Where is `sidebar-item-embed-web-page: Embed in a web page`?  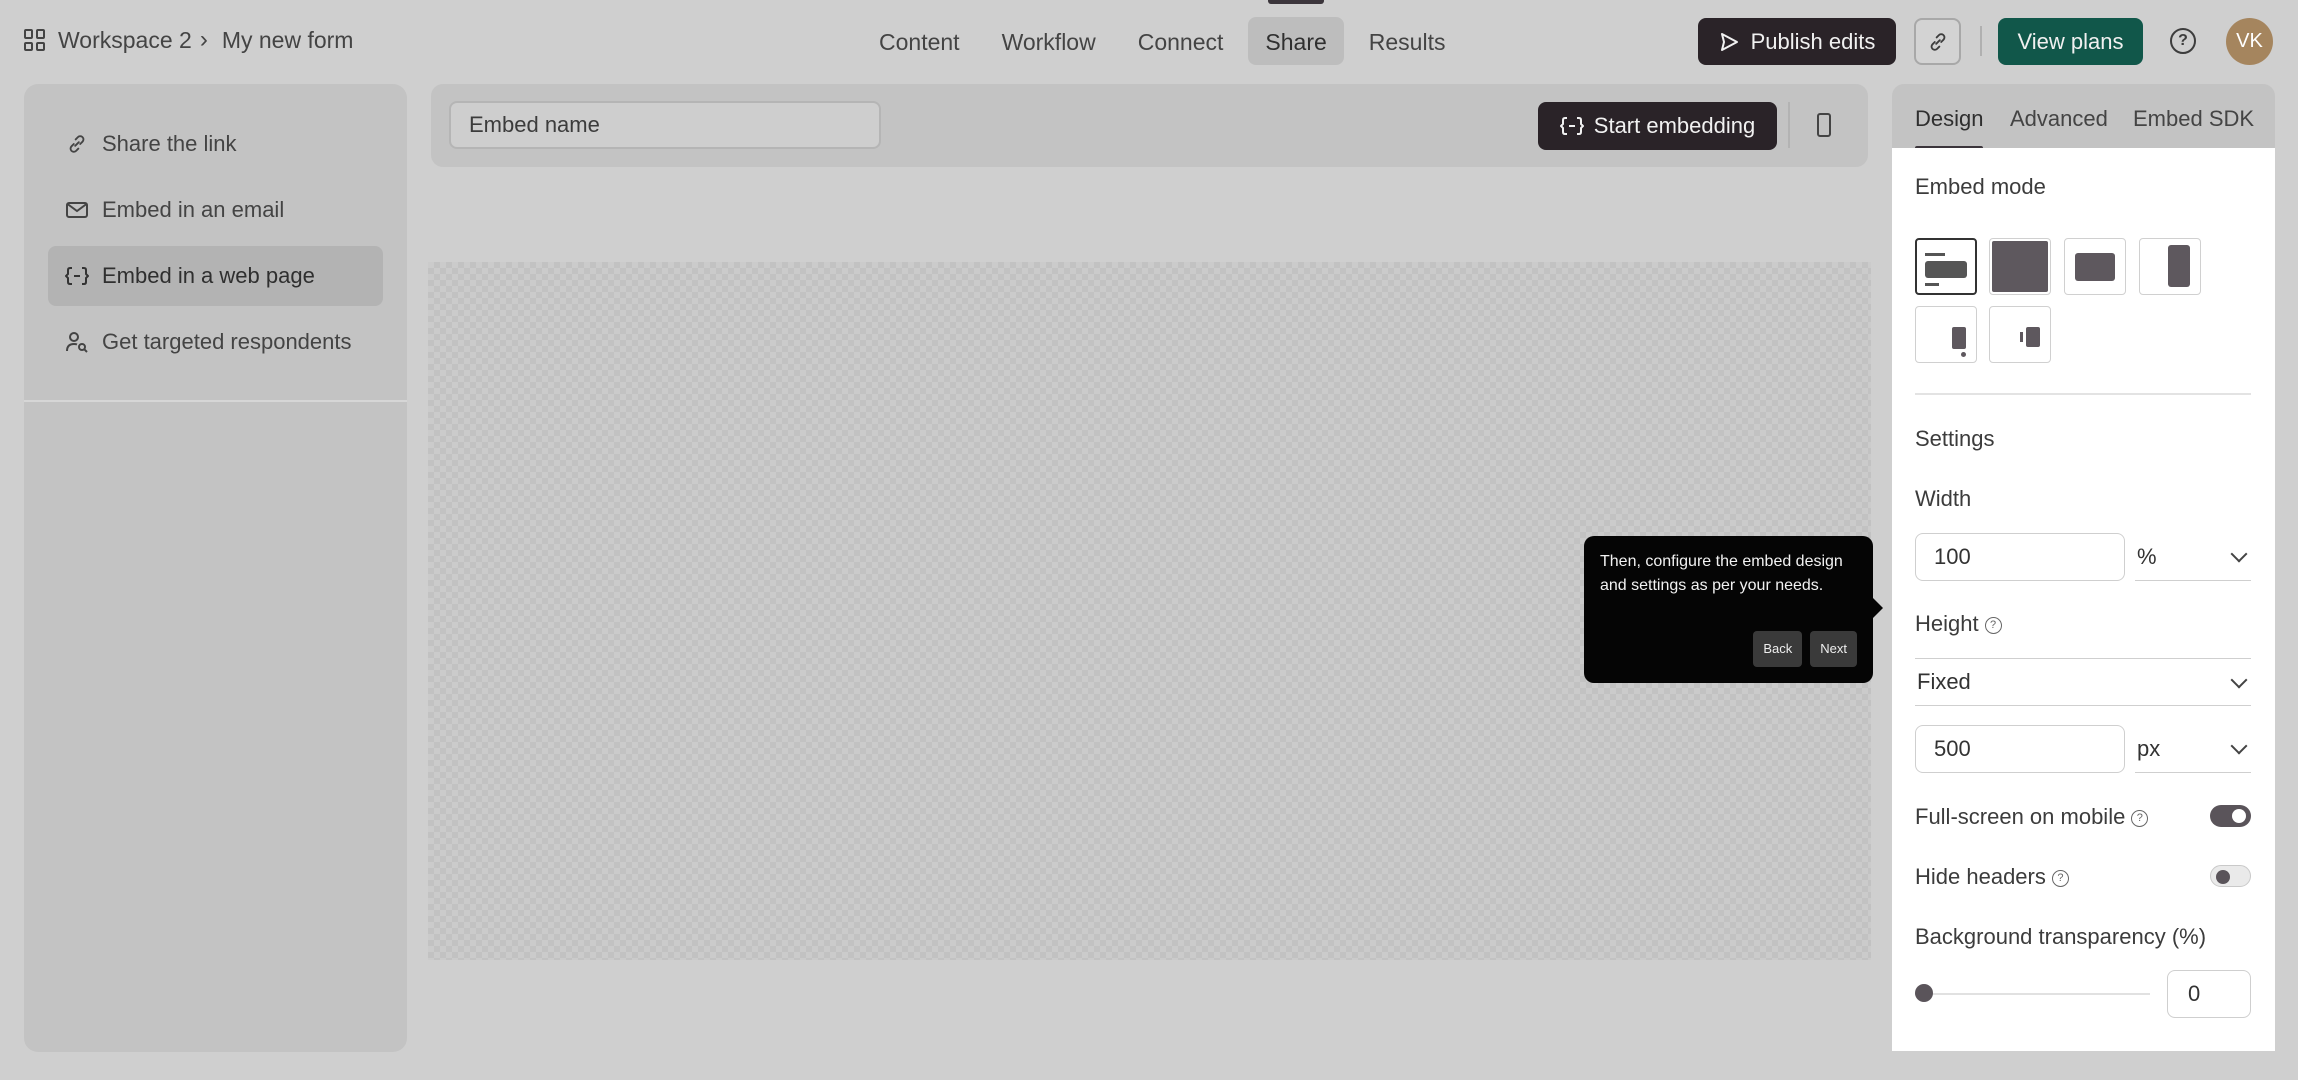 sidebar-item-embed-web-page: Embed in a web page is located at coordinates (215, 276).